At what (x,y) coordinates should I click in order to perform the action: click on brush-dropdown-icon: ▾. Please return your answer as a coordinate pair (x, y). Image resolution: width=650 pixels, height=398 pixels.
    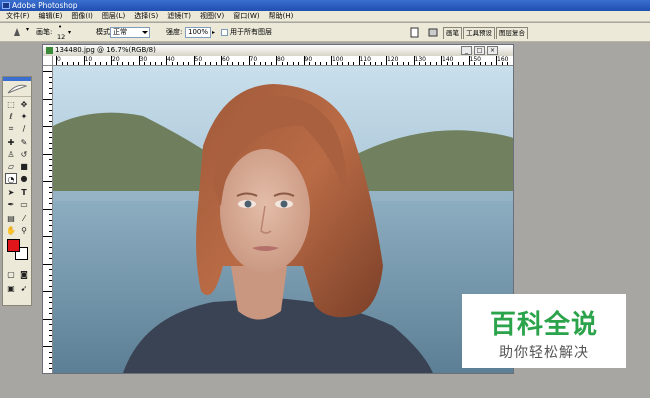
    Looking at the image, I should click on (69, 32).